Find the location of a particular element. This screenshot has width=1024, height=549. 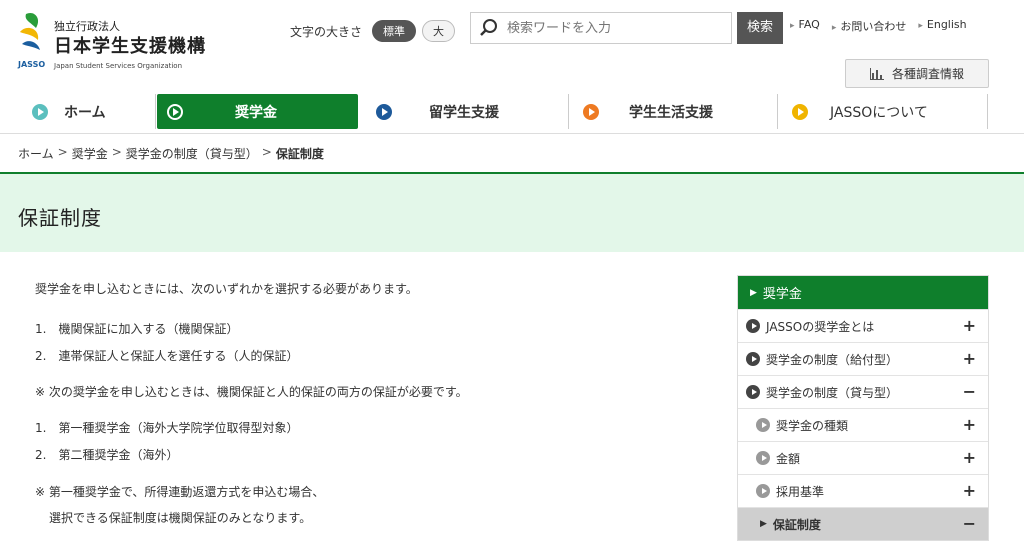

note-text: ※ 第一種奨学金で、所得連動返還方式を申込む場合、 is located at coordinates (180, 492).